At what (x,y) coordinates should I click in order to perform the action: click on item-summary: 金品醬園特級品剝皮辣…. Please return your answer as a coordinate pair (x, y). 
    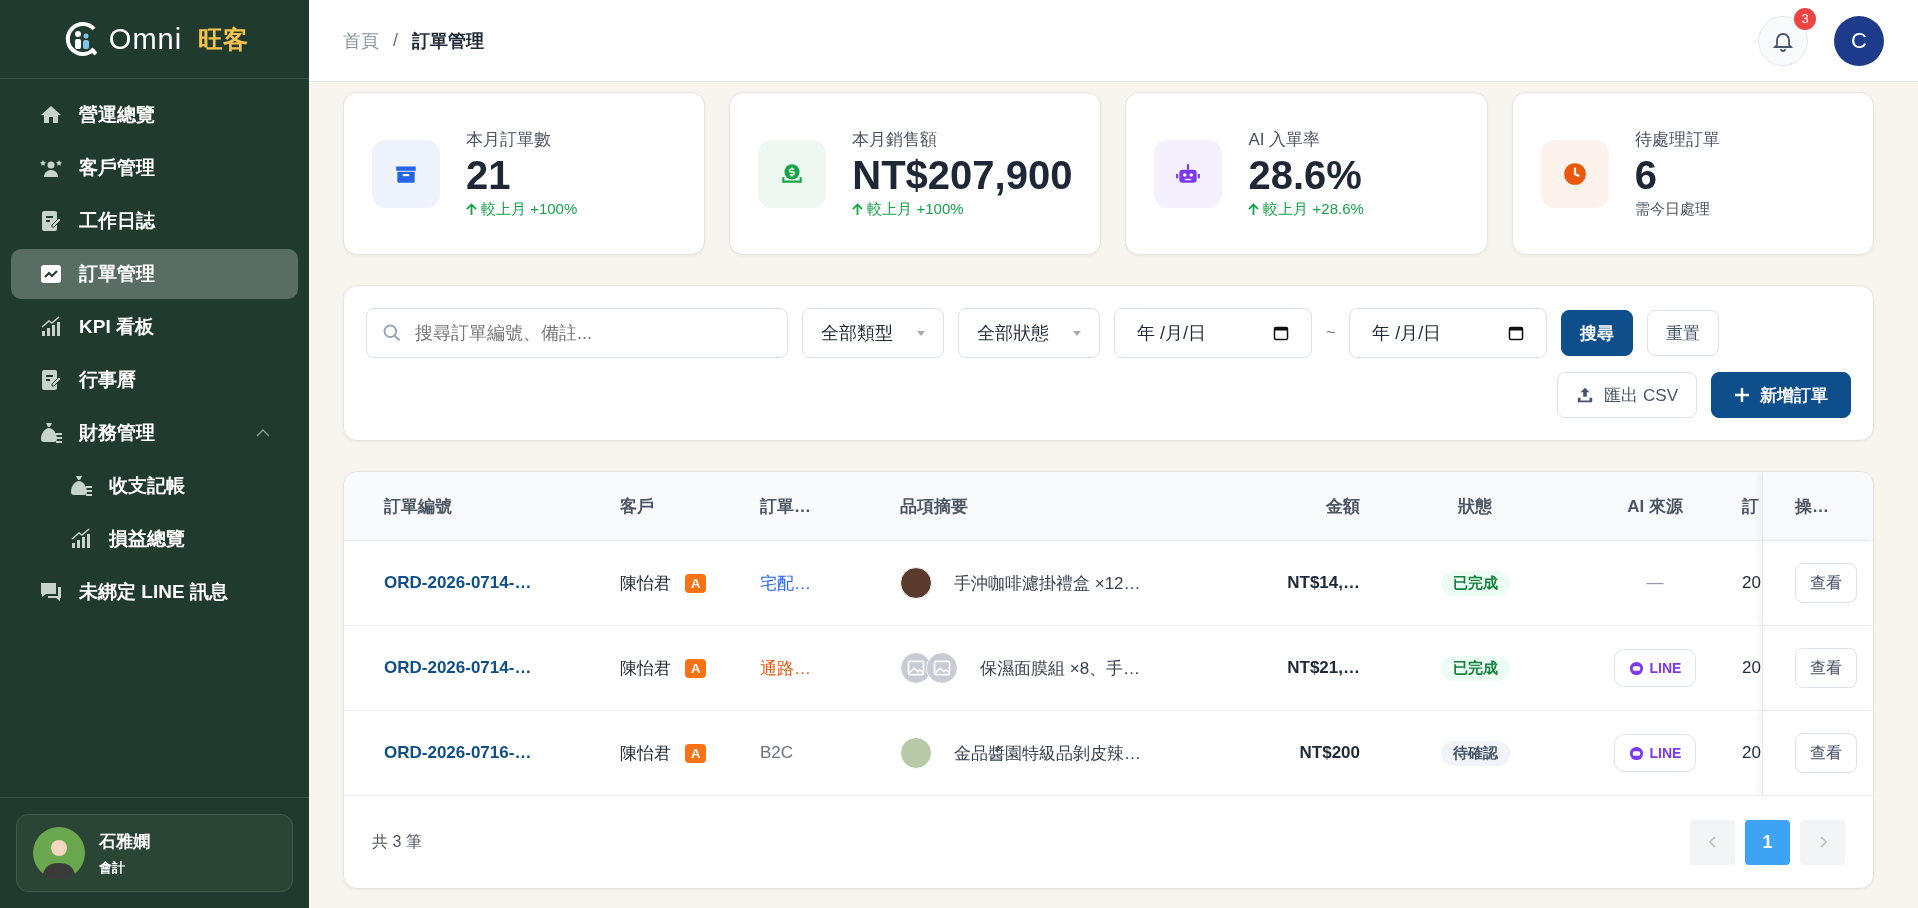
    Looking at the image, I should click on (1047, 753).